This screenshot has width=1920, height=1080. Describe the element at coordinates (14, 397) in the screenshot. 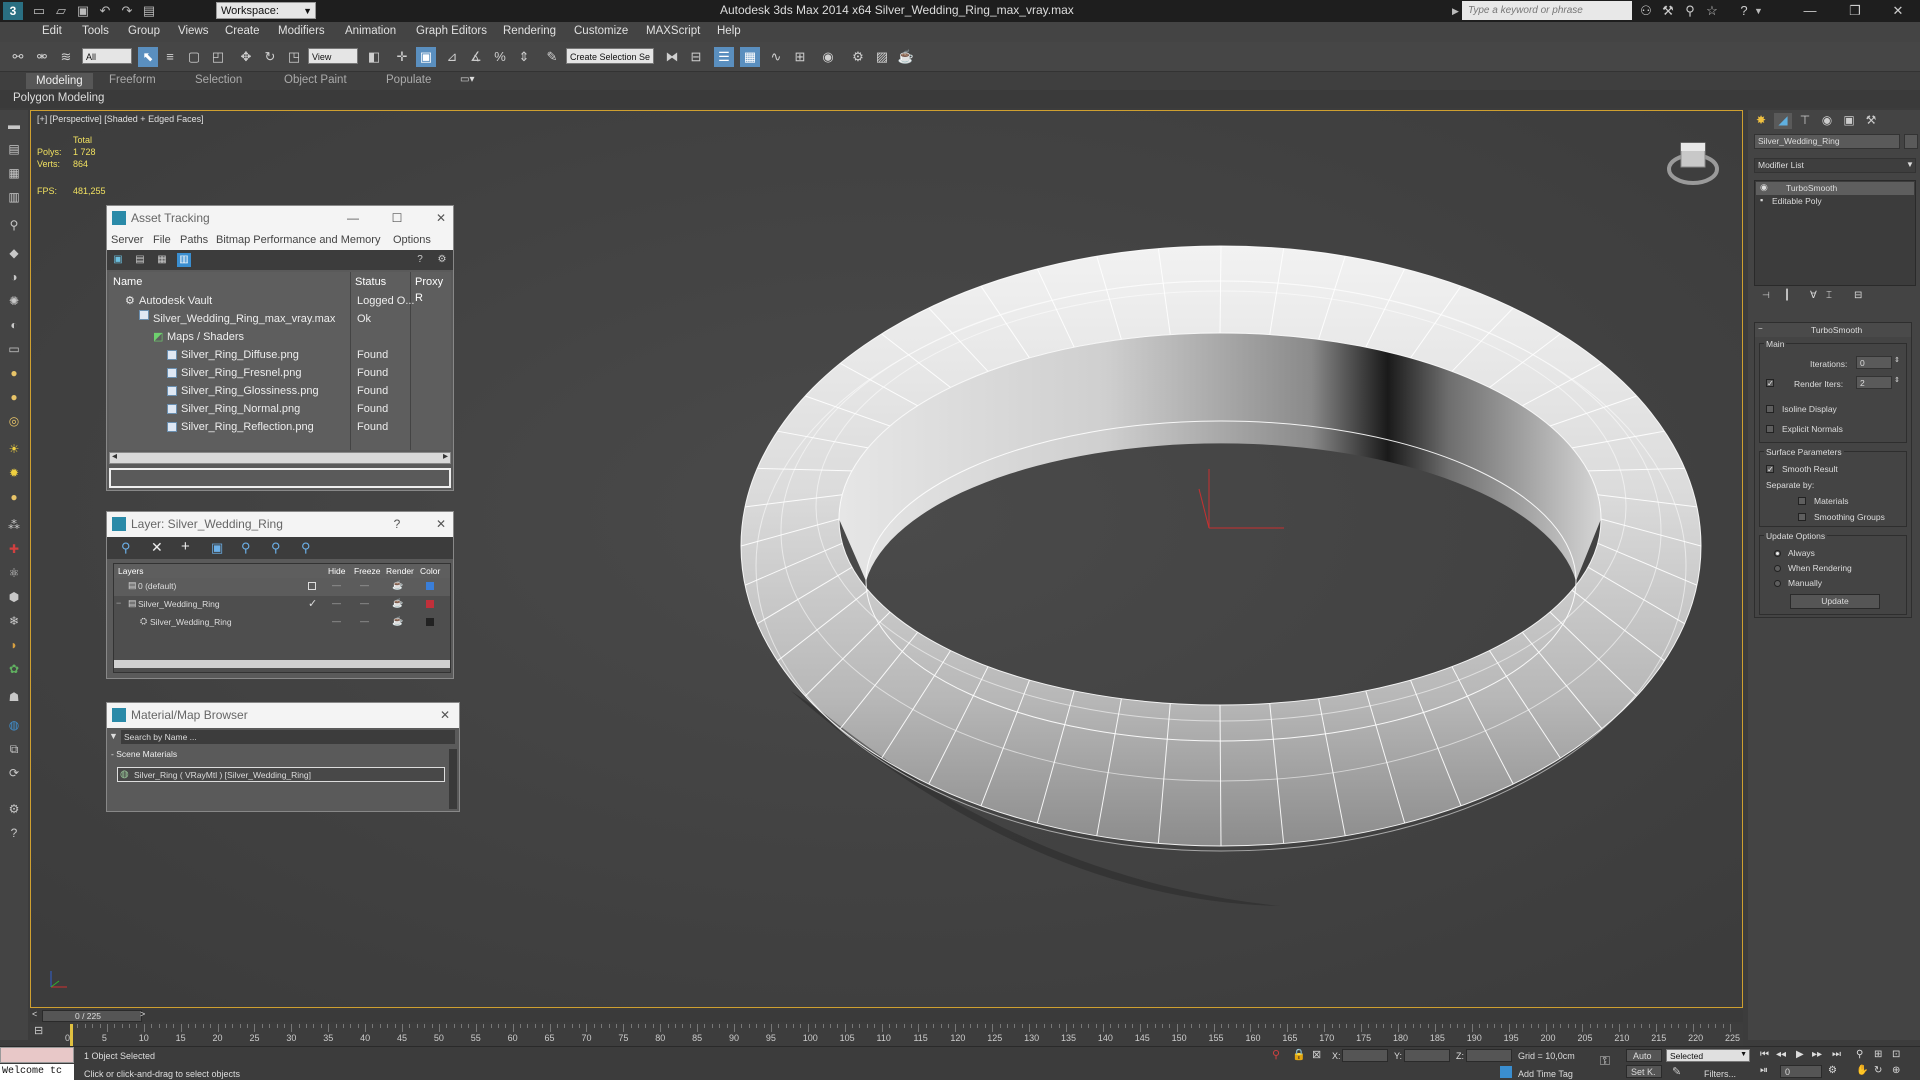

I see `teapot-object-icon: ●` at that location.